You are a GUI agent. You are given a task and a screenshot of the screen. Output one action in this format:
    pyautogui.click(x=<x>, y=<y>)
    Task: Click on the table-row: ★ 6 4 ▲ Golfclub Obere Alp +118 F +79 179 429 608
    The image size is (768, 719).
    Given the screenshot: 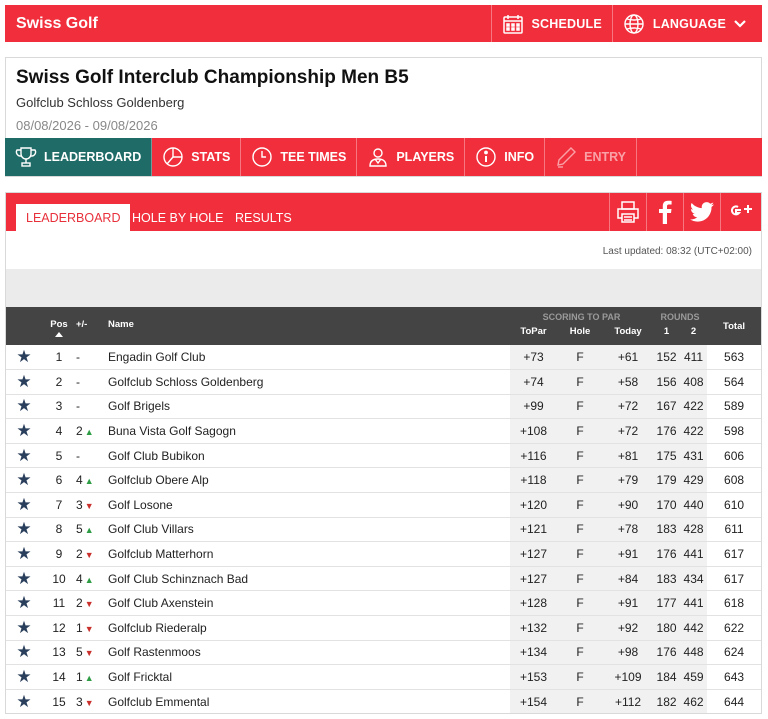 What is the action you would take?
    pyautogui.click(x=383, y=480)
    